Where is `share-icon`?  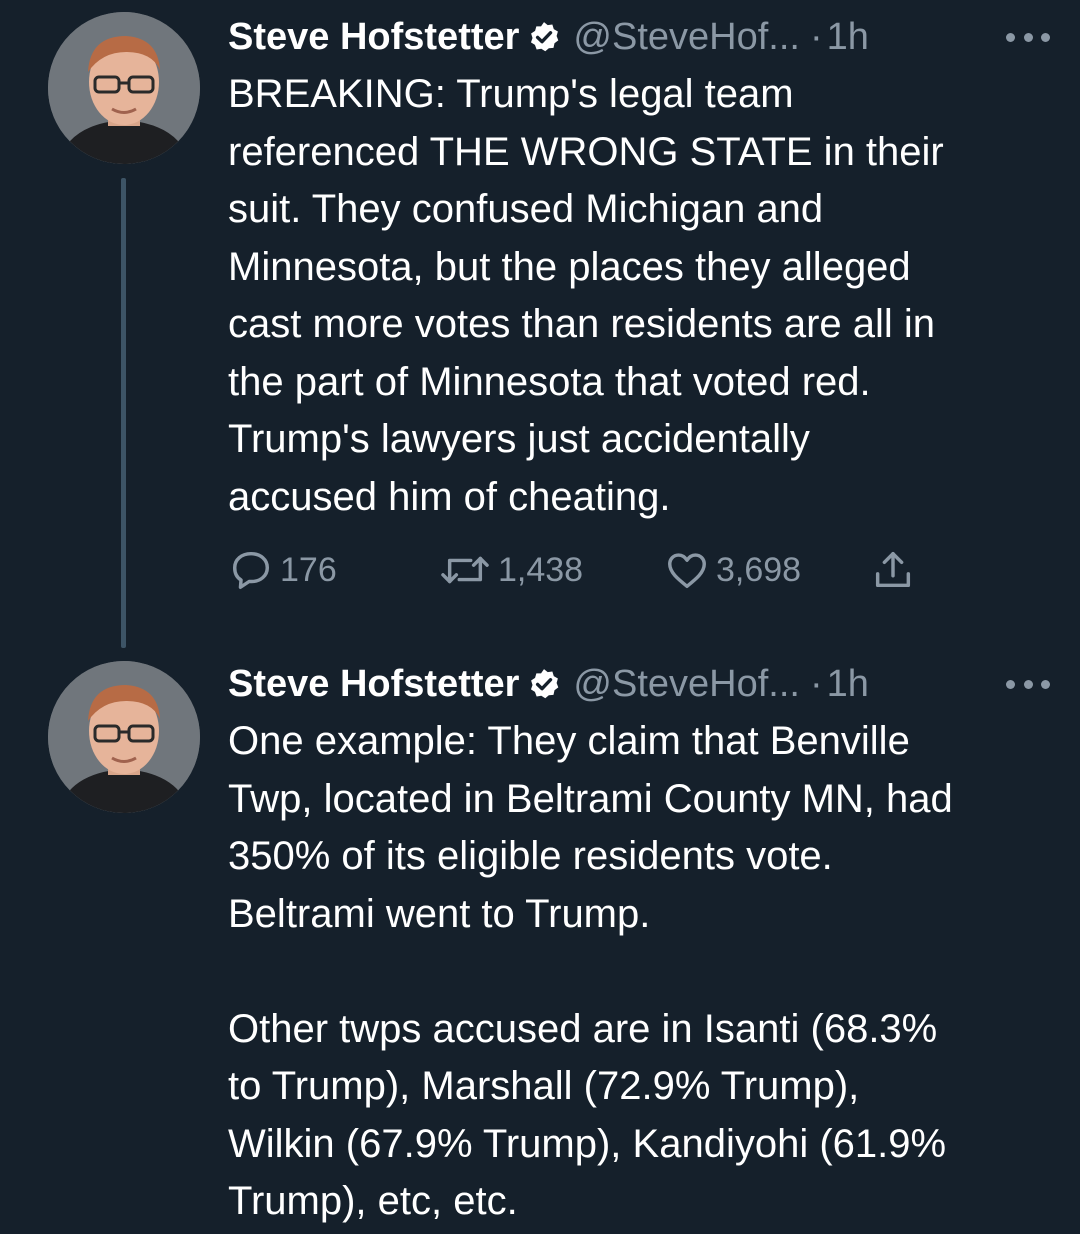 share-icon is located at coordinates (893, 569).